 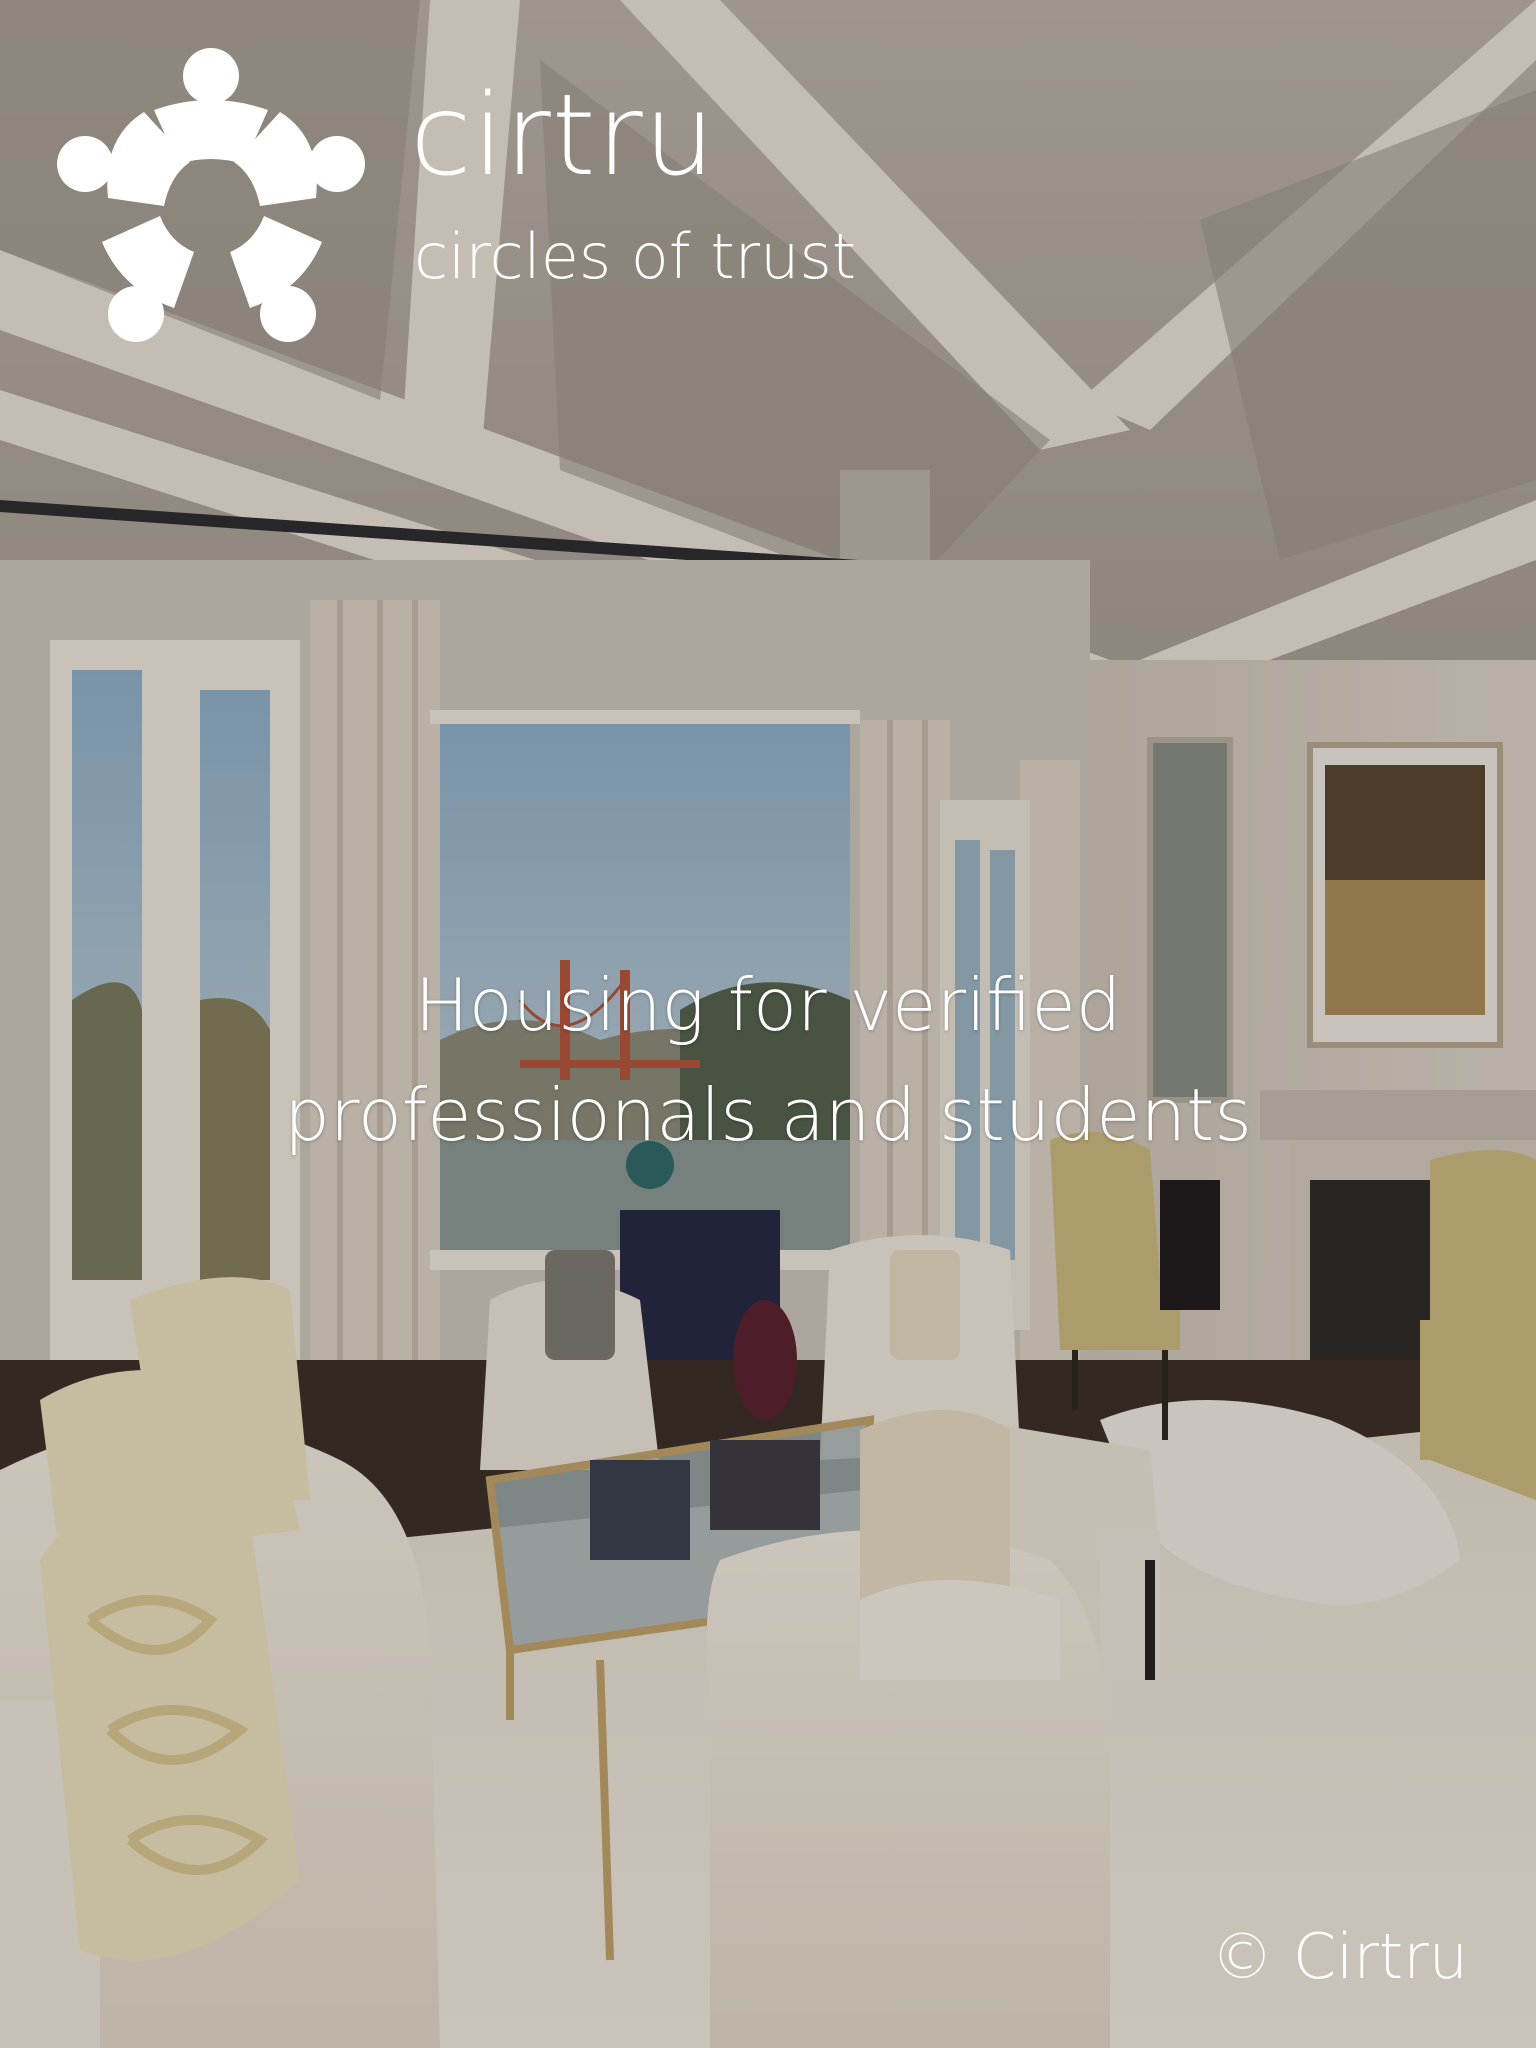 I want to click on brand-name: cirtru, so click(x=563, y=136).